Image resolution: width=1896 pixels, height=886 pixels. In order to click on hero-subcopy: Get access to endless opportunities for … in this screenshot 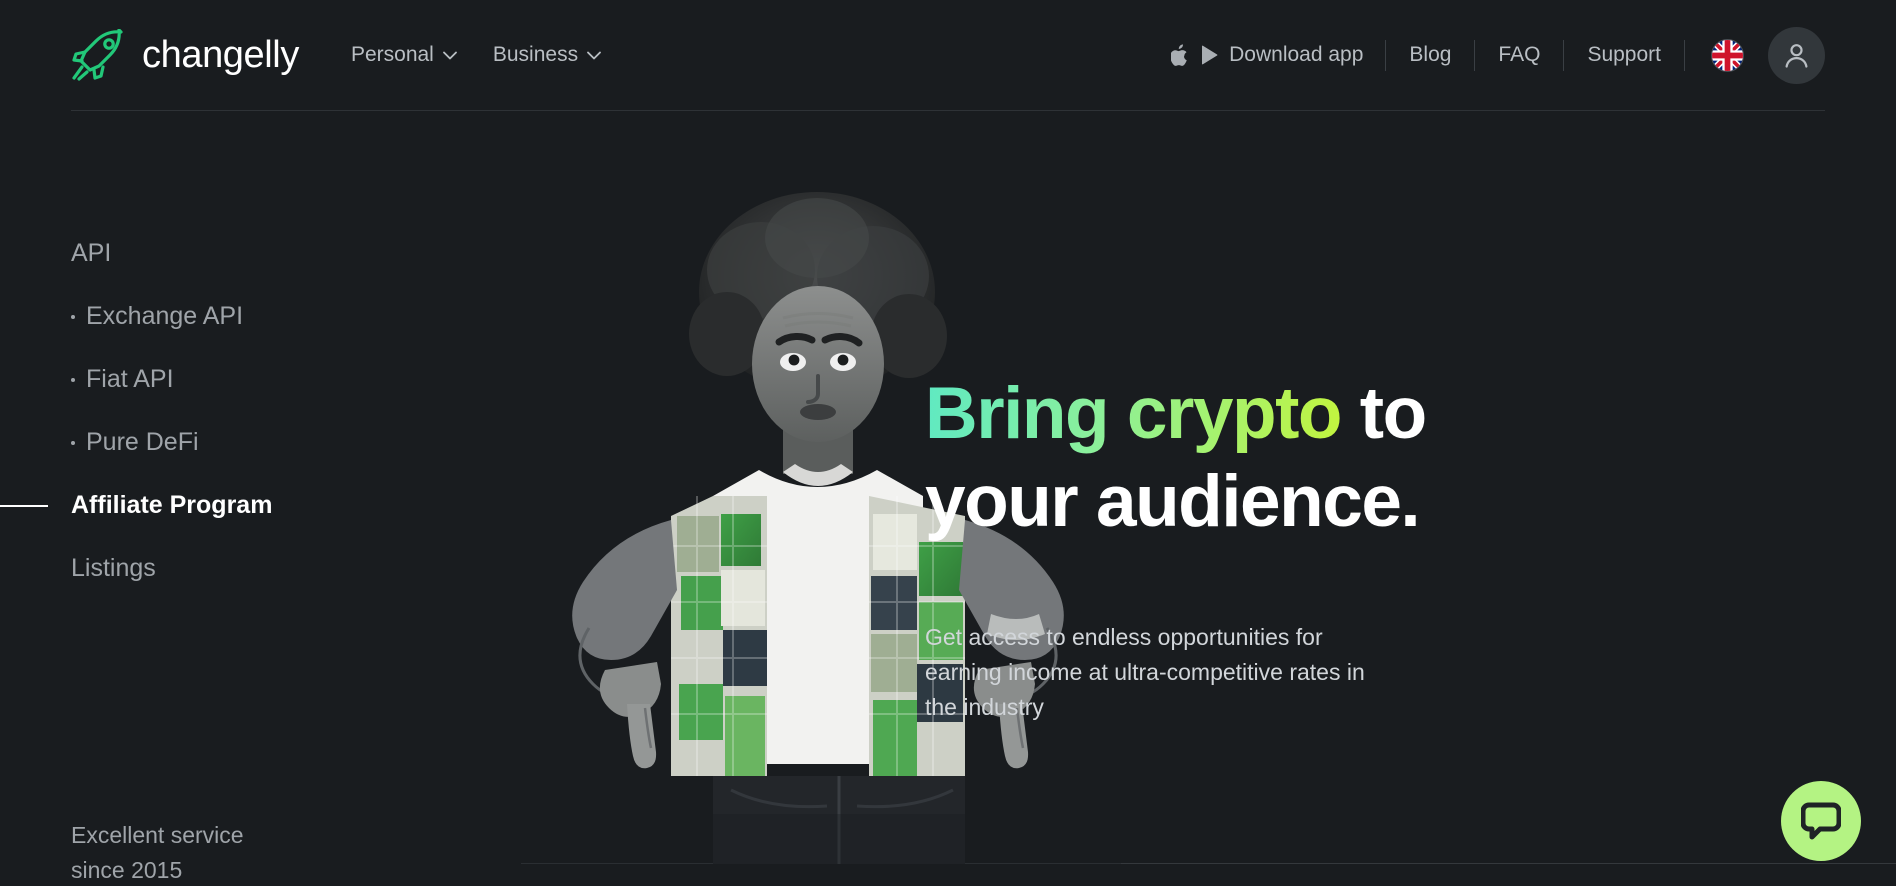, I will do `click(1145, 672)`.